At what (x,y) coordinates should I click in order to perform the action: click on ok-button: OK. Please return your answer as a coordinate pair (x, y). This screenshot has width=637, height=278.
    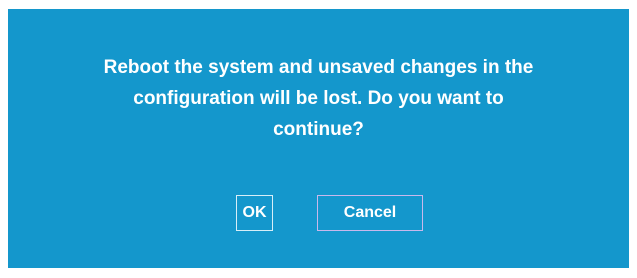
    Looking at the image, I should click on (254, 213).